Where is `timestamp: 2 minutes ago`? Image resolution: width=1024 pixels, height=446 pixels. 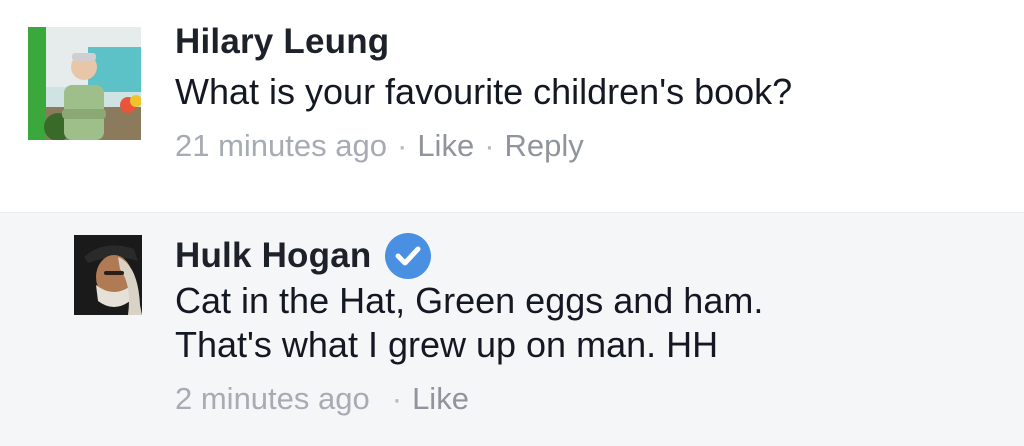 timestamp: 2 minutes ago is located at coordinates (272, 398).